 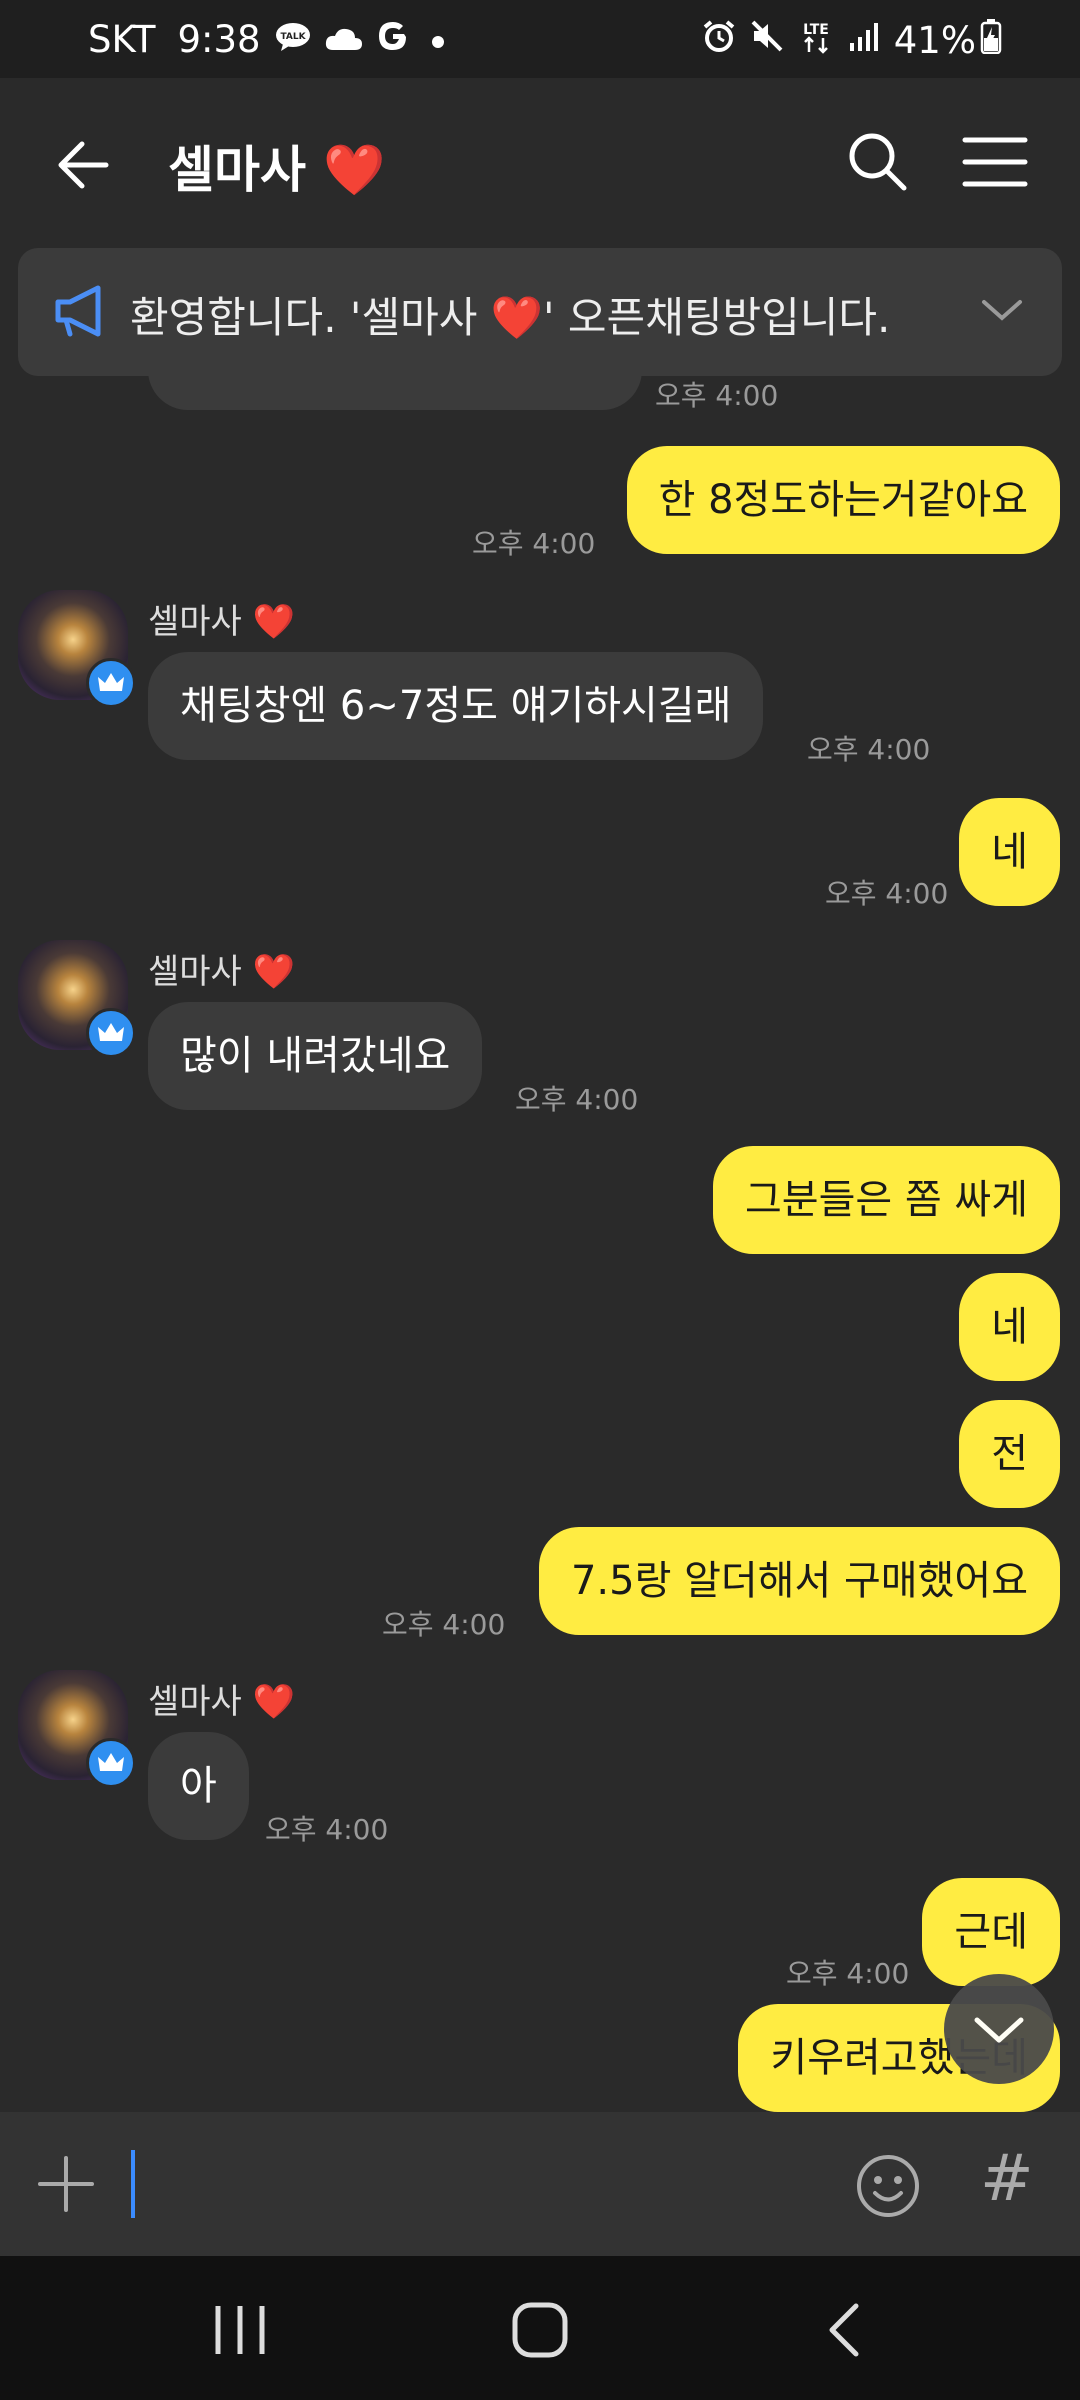 I want to click on battery-percent: 41%, so click(x=934, y=40).